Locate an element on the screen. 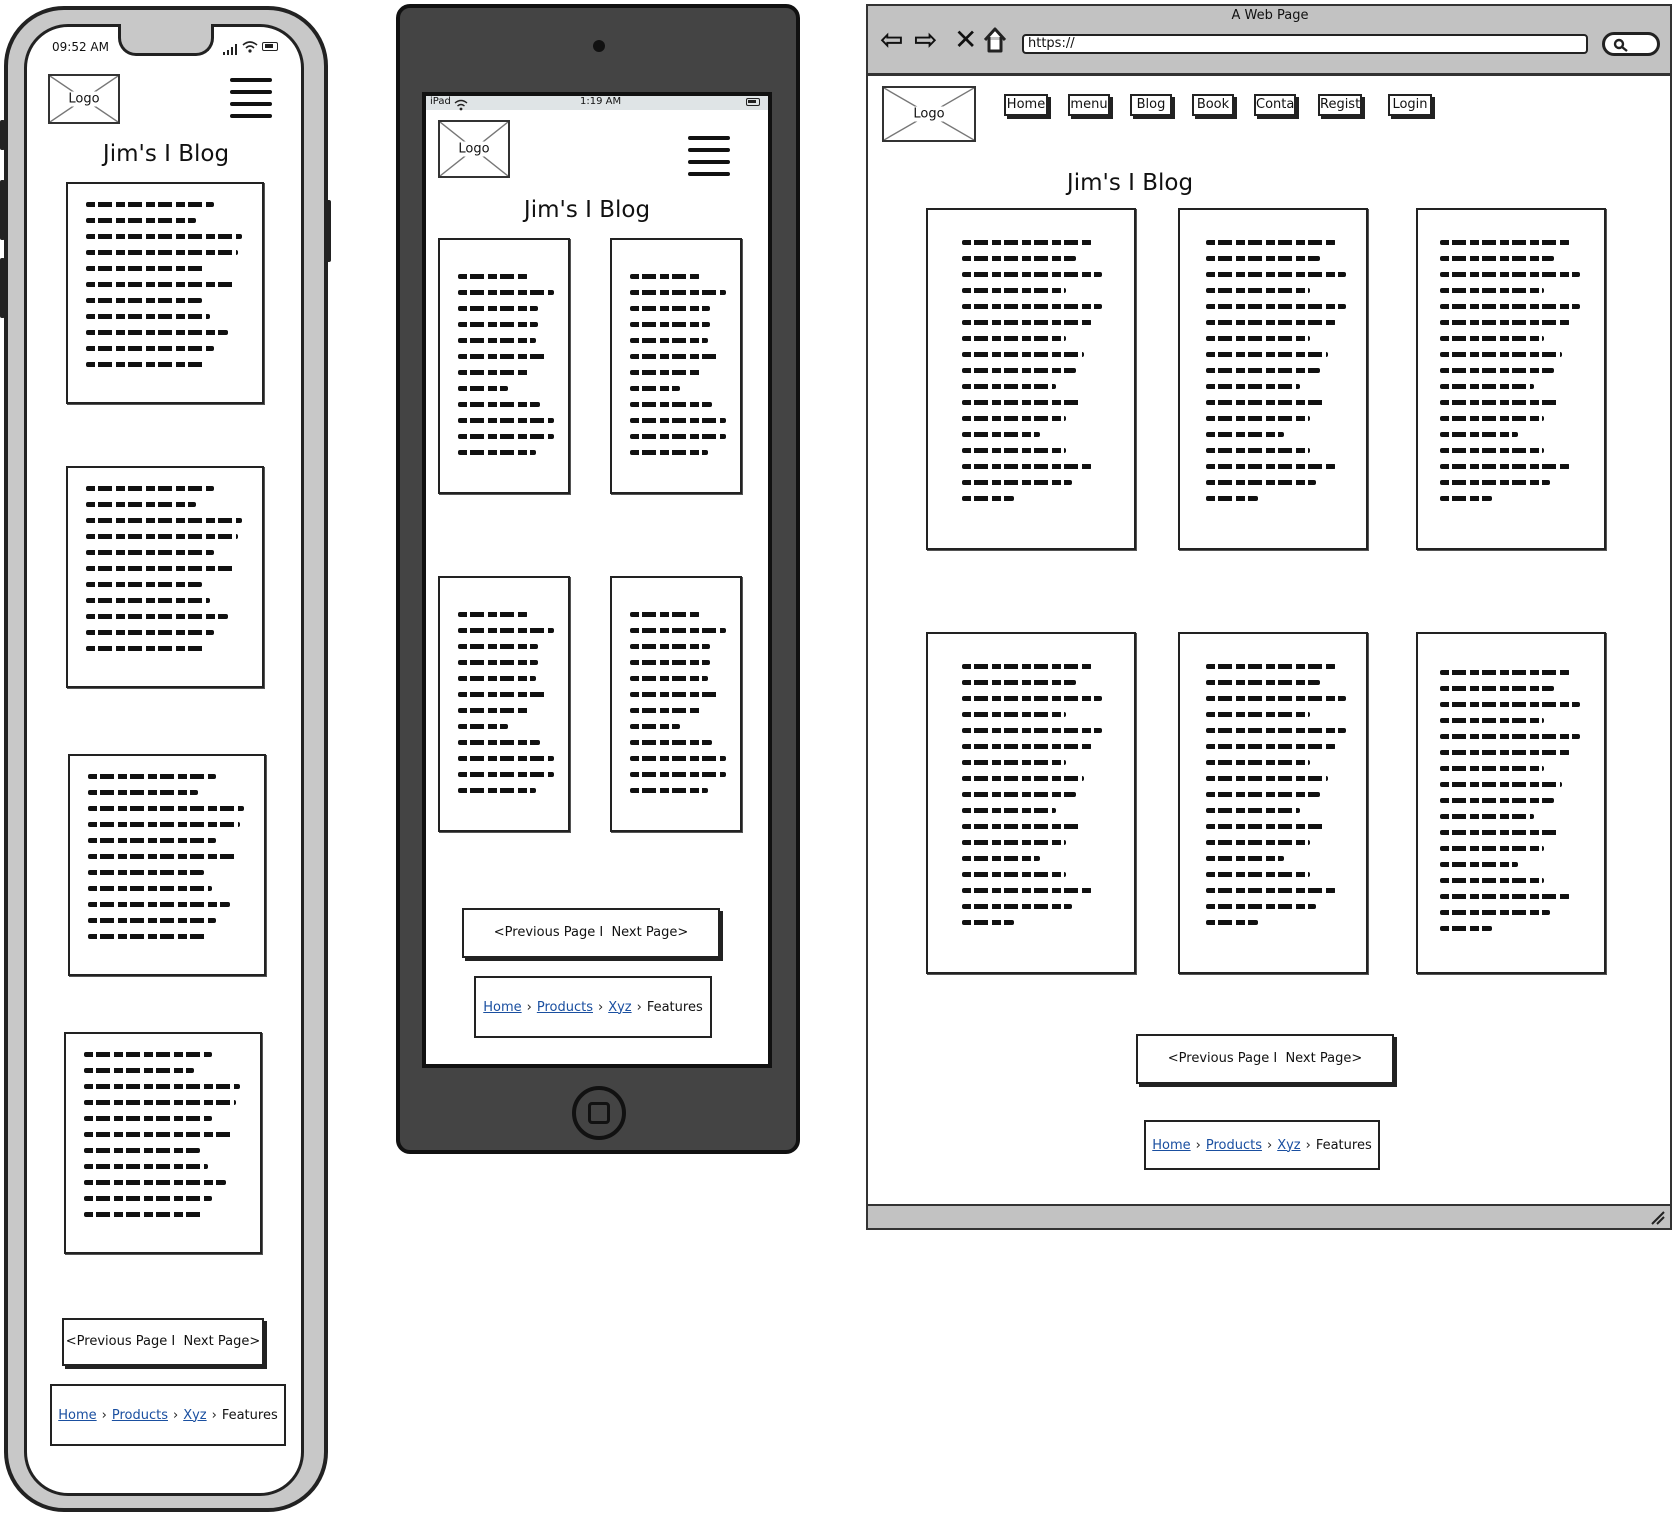 The height and width of the screenshot is (1515, 1673). nav-menu-button: menu is located at coordinates (1089, 105).